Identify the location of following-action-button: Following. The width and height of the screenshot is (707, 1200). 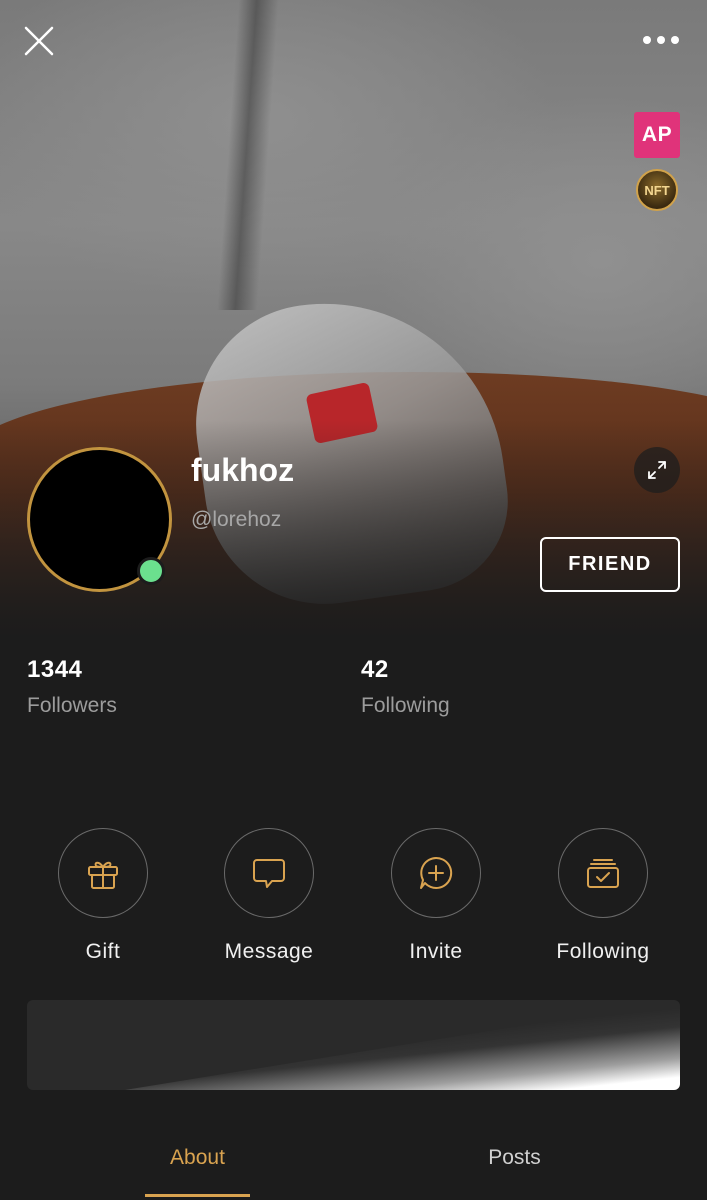
(603, 898).